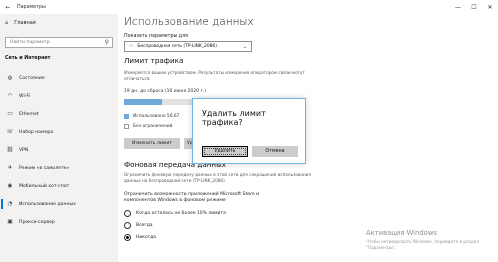 Image resolution: width=498 pixels, height=262 pixels. I want to click on home-icon: ⌂, so click(7, 23).